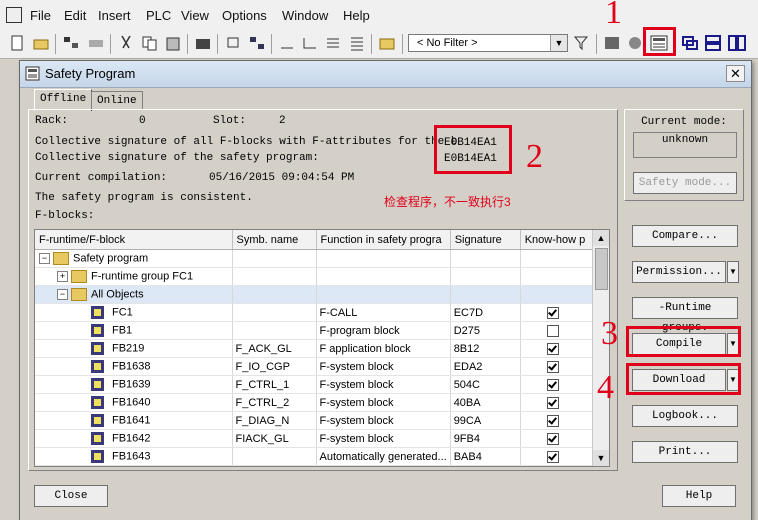 The image size is (758, 530). I want to click on printer-gray-icon, so click(96, 43).